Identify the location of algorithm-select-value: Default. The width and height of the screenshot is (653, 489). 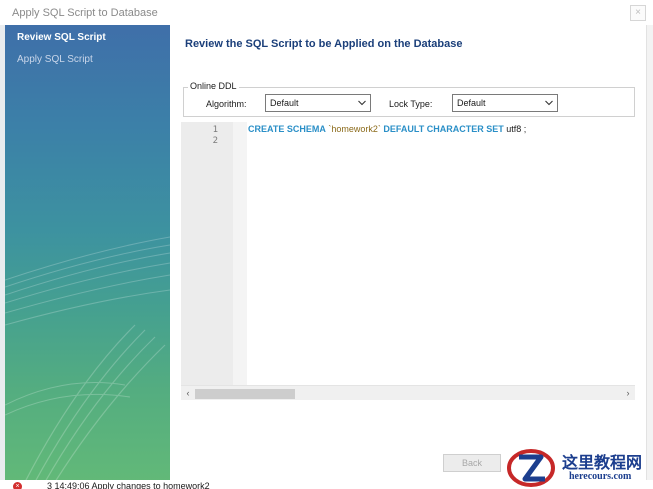
(284, 103).